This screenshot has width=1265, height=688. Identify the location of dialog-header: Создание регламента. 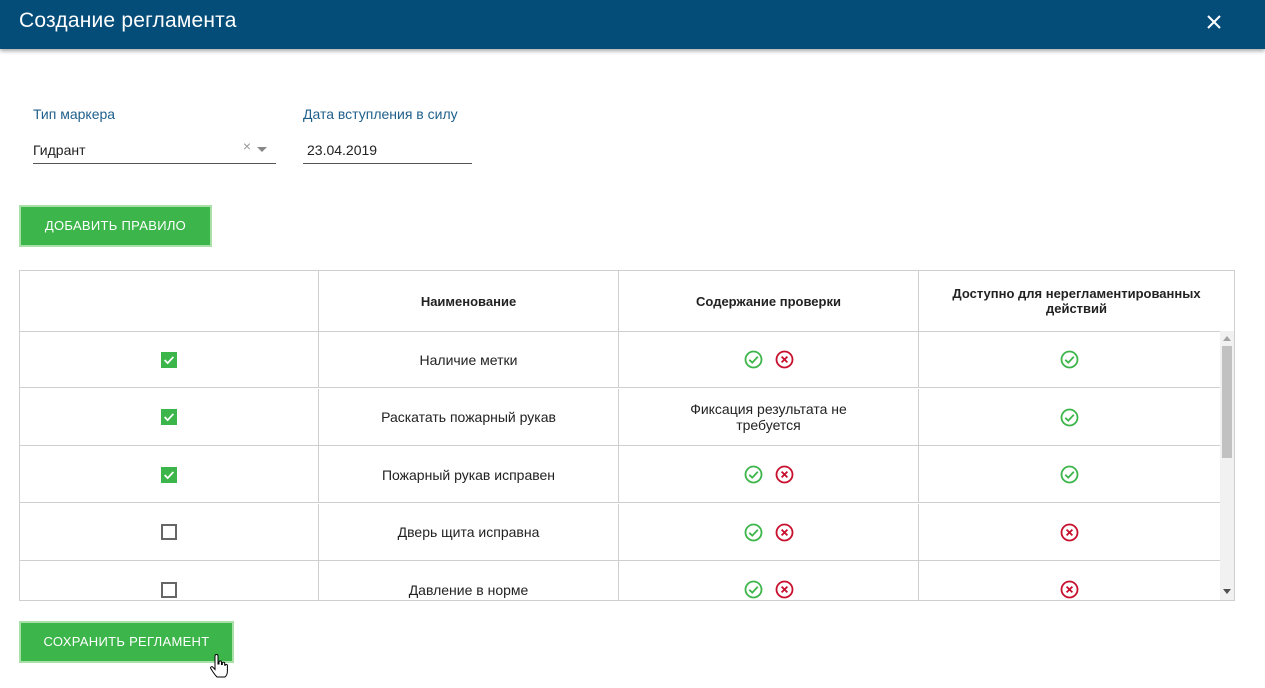
(632, 24).